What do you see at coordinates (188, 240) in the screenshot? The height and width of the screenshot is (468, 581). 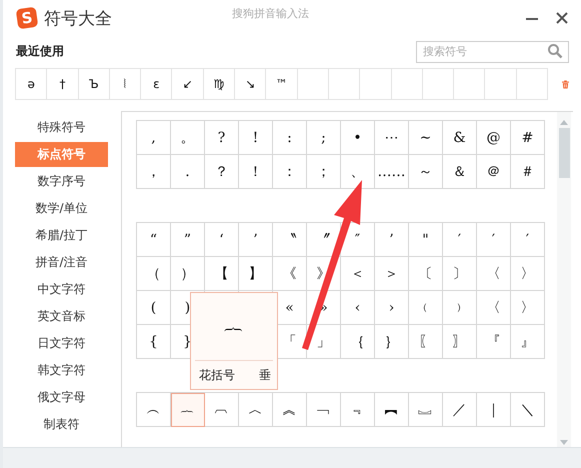 I see `symbol-cell: ”` at bounding box center [188, 240].